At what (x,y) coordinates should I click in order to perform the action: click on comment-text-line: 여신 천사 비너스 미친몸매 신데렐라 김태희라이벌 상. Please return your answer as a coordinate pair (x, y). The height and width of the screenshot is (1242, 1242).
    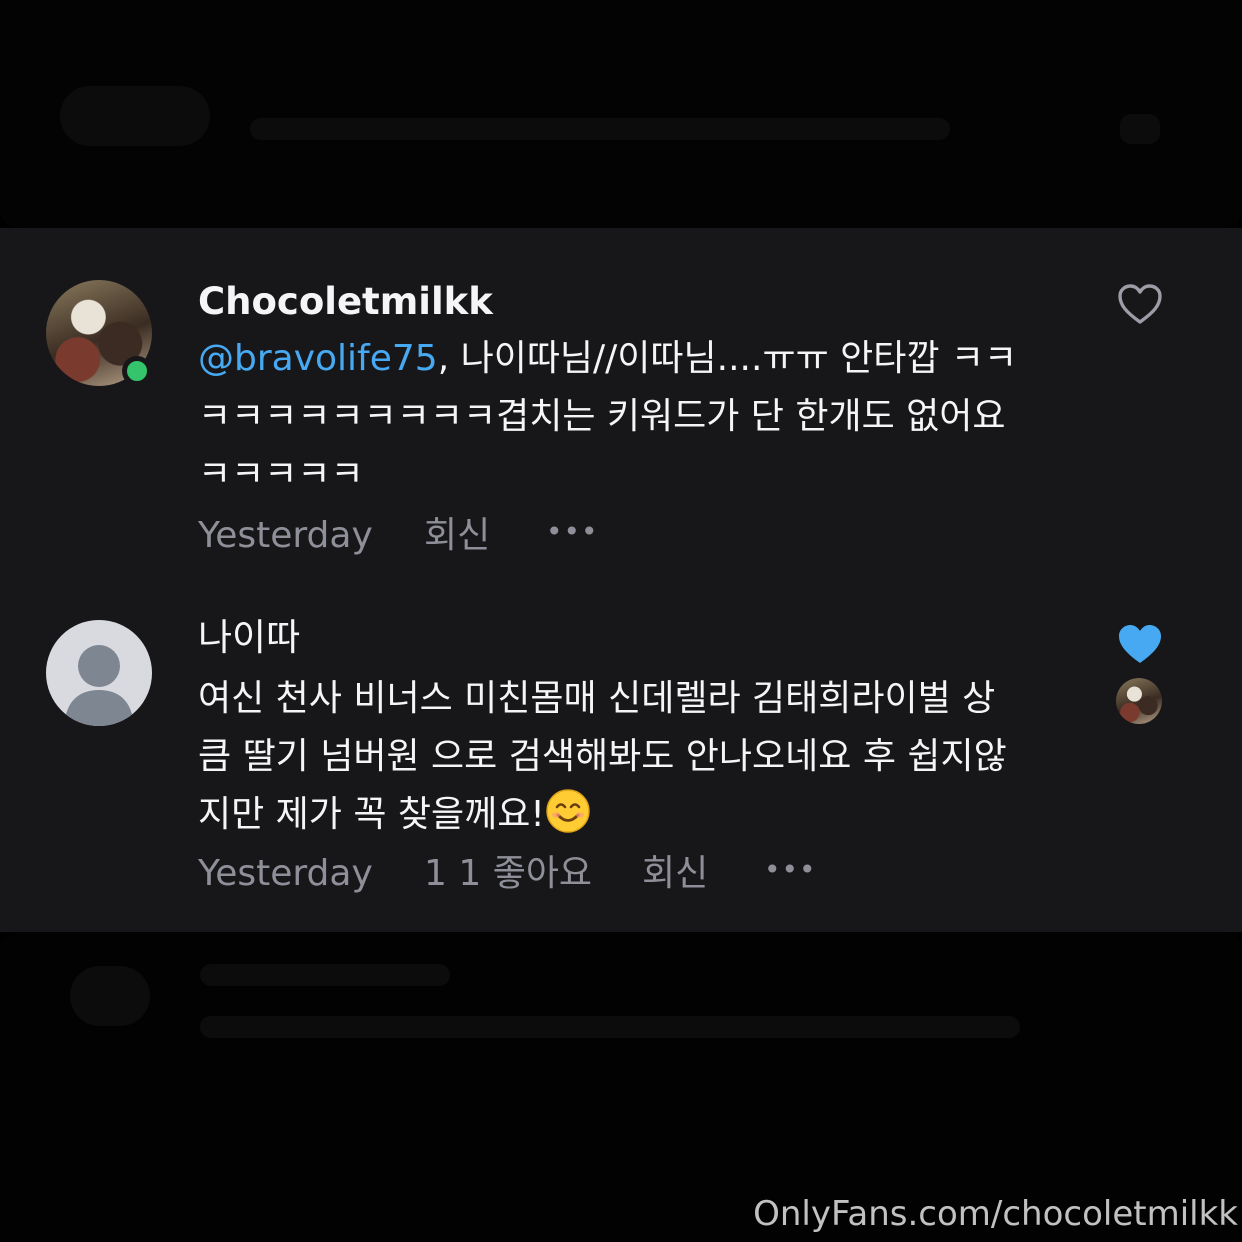
    Looking at the image, I should click on (597, 698).